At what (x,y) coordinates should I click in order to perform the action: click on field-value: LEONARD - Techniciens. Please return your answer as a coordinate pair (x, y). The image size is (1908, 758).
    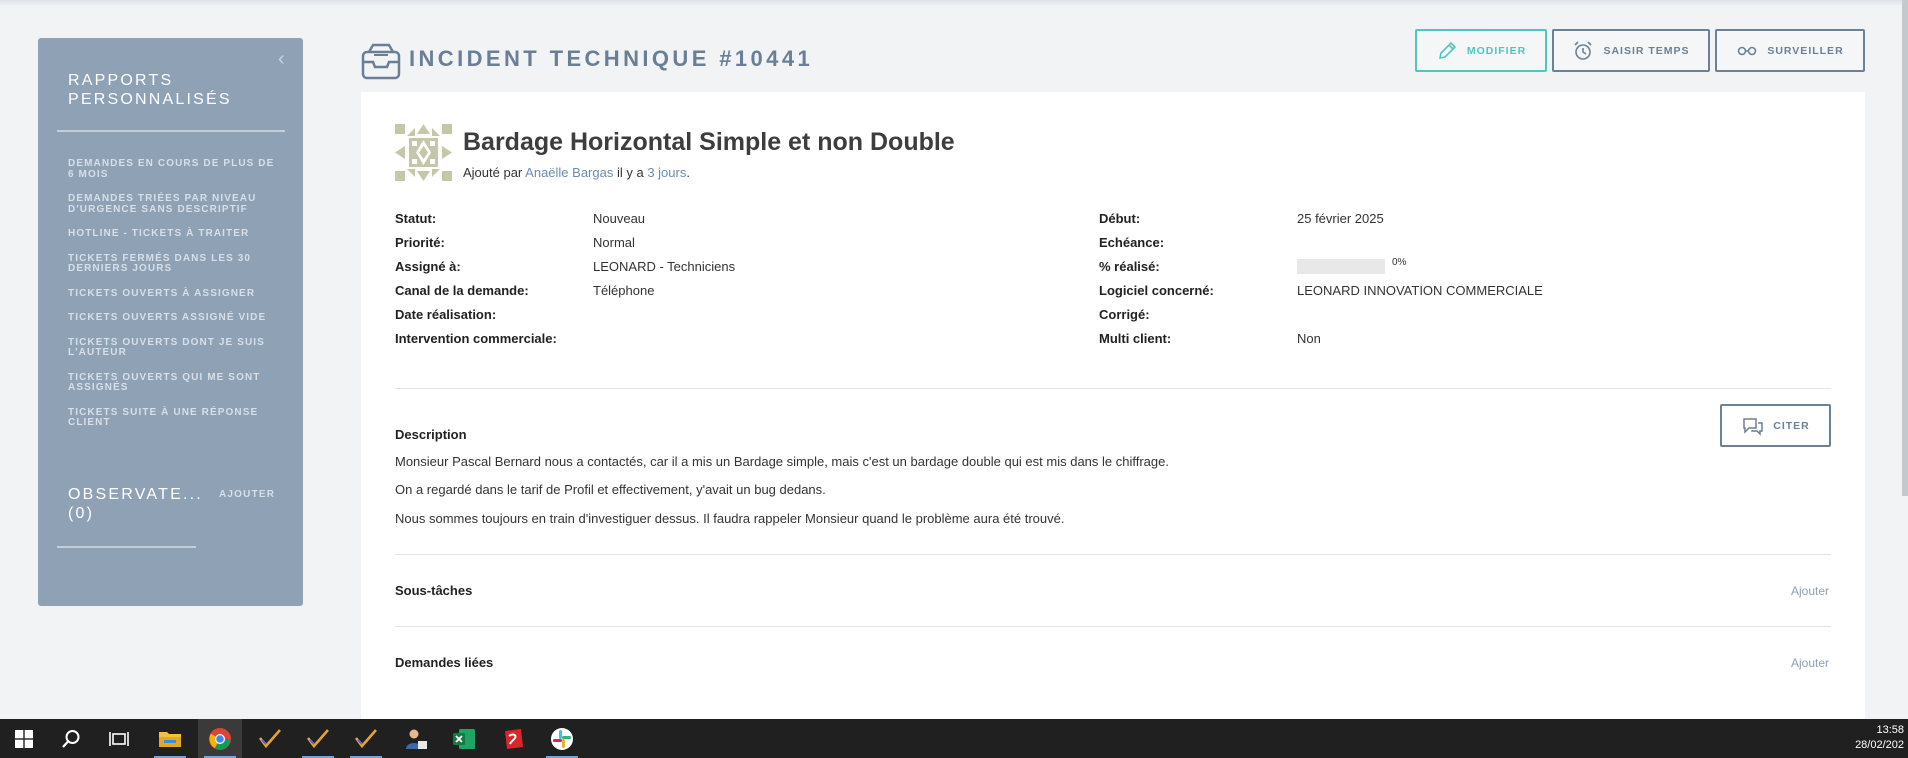
    Looking at the image, I should click on (664, 266).